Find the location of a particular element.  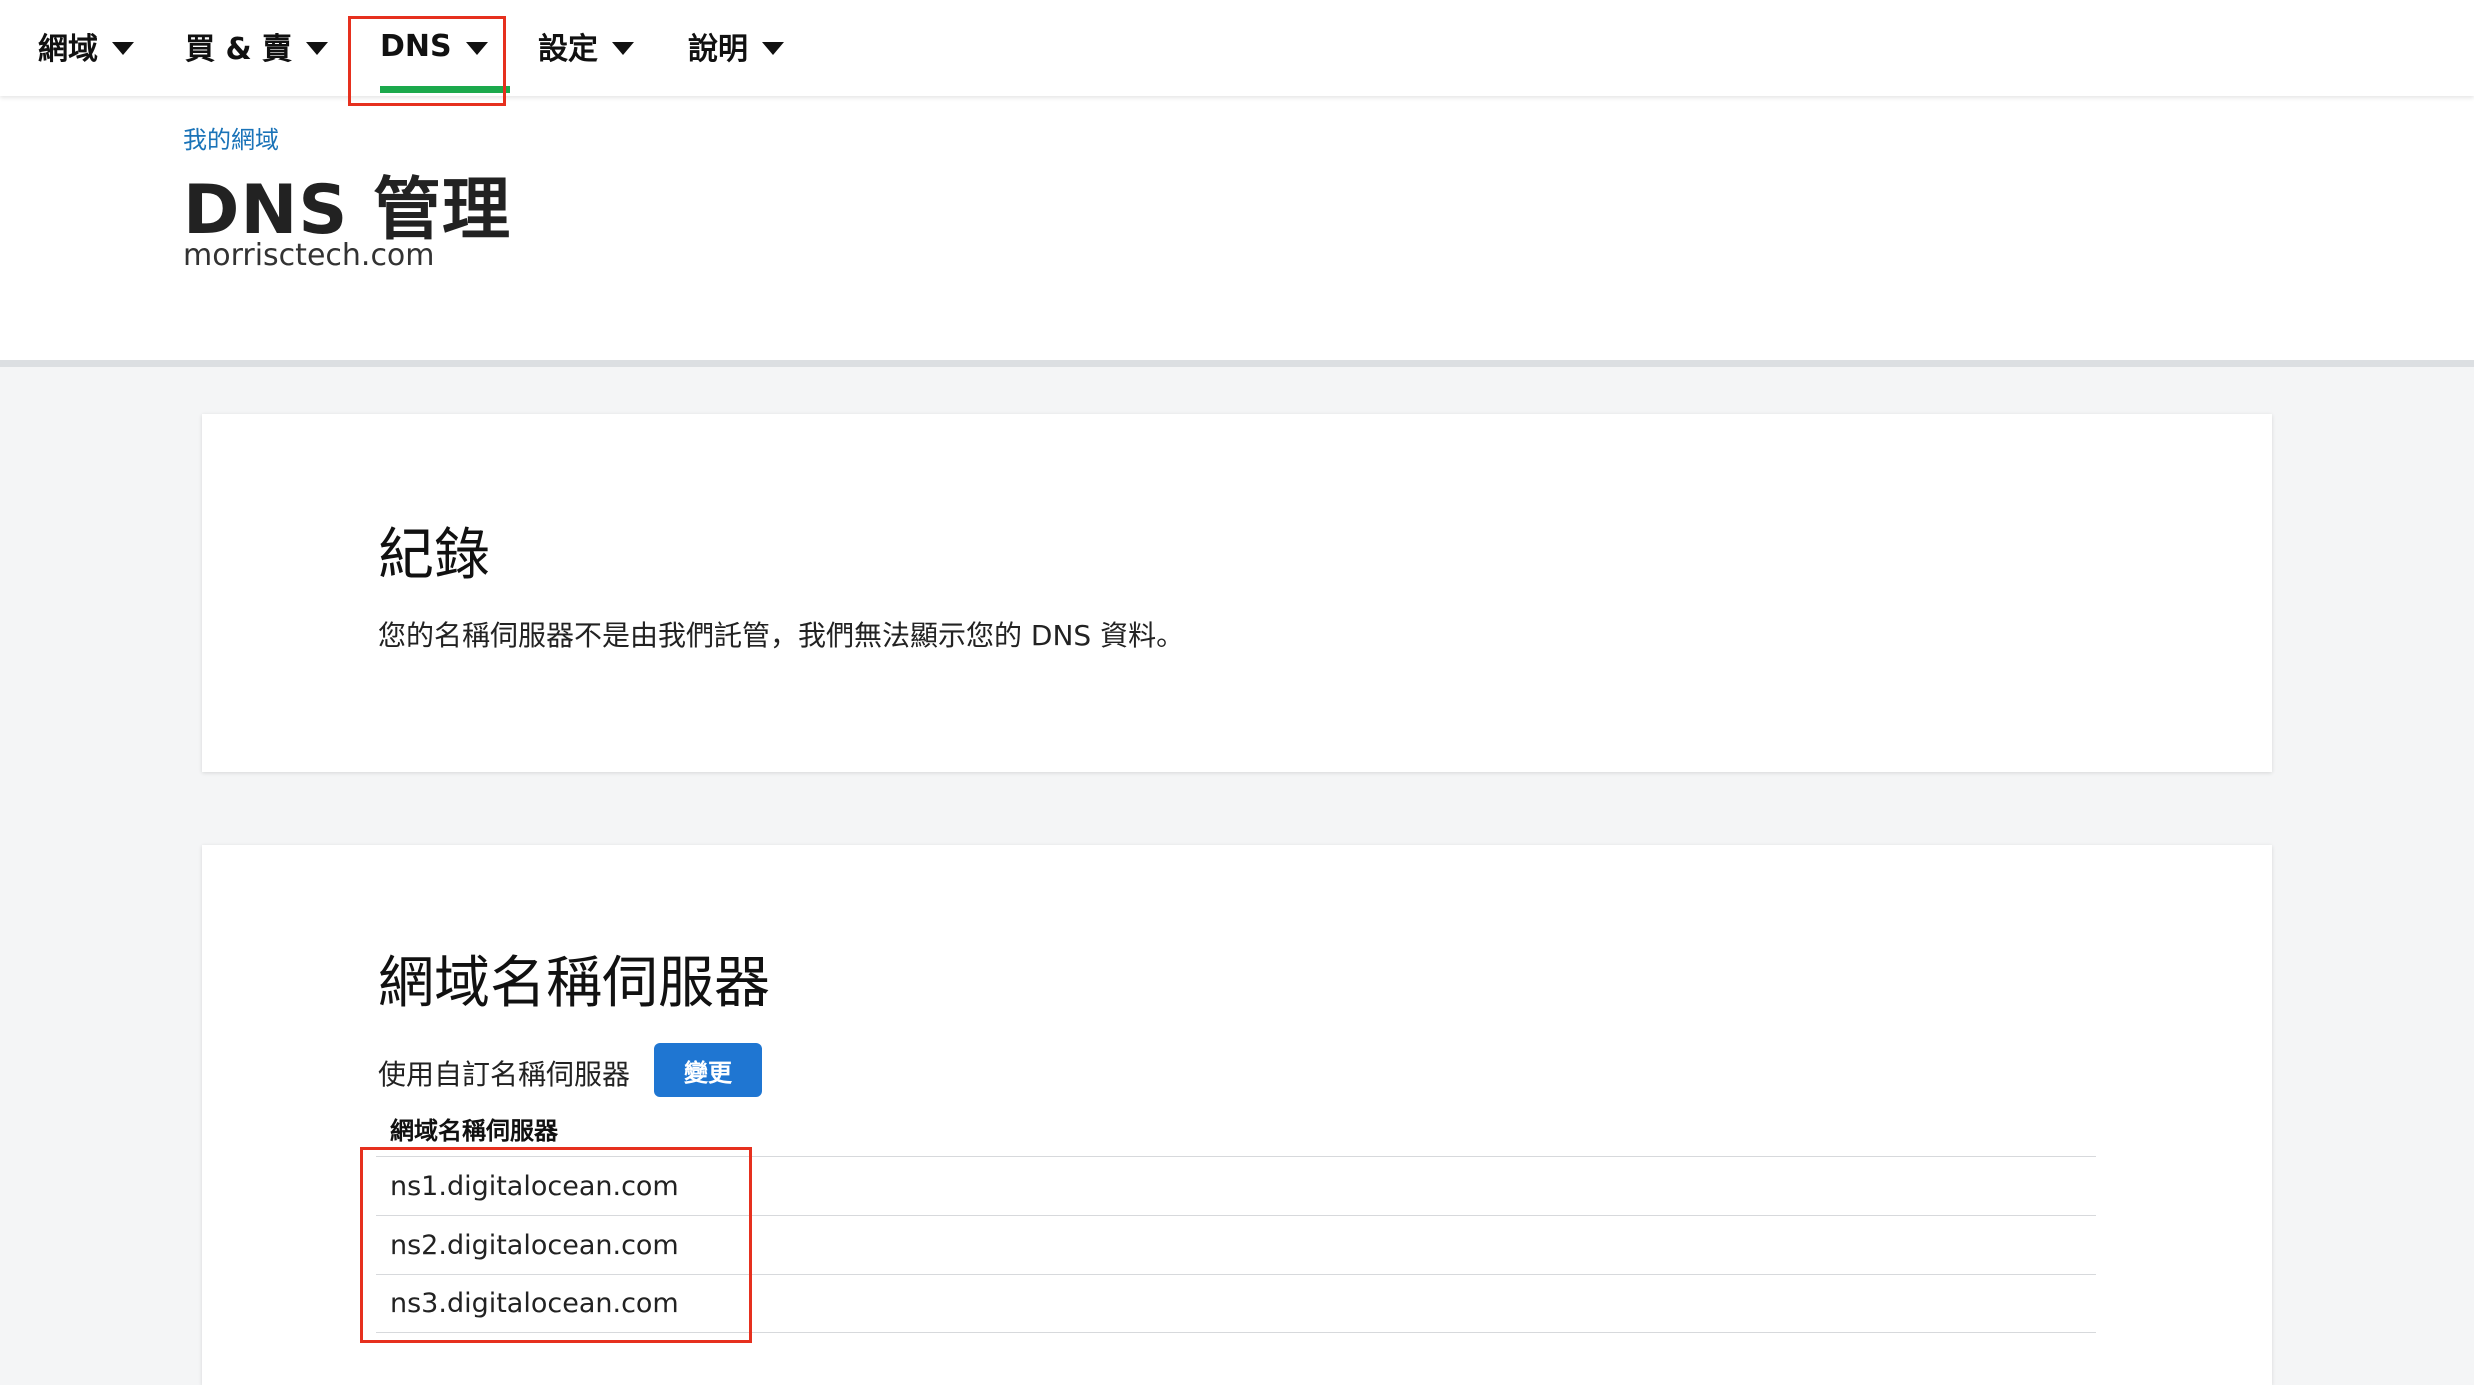

nav-menu-label: 網域 is located at coordinates (68, 49).